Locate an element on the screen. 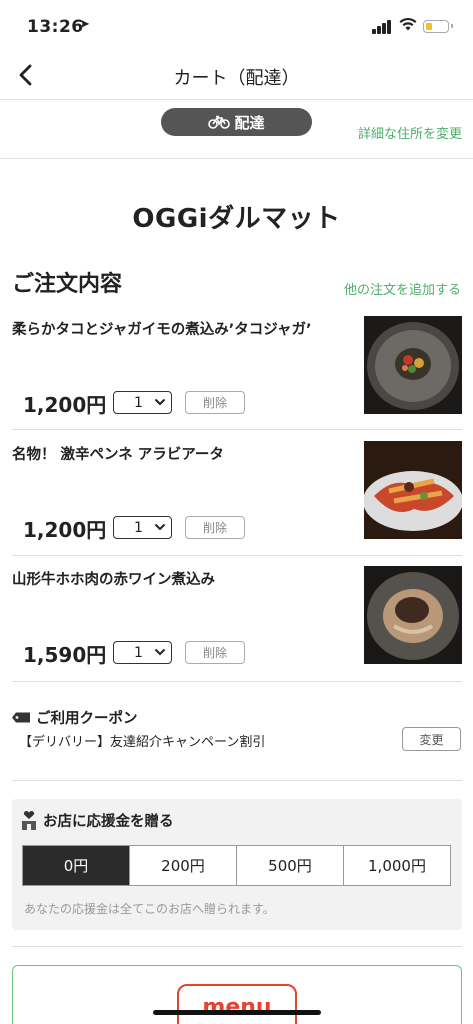 The width and height of the screenshot is (473, 1024). change-coupon-button: 変更 is located at coordinates (431, 739).